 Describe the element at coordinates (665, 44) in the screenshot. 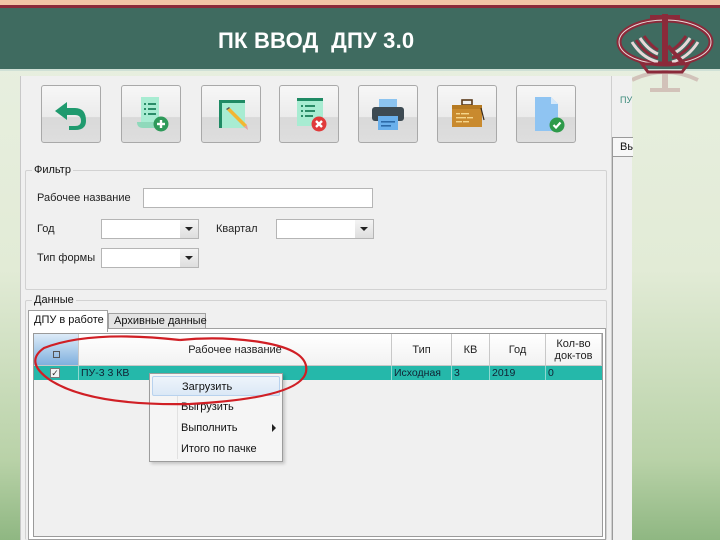

I see `emblem-logo-icon` at that location.